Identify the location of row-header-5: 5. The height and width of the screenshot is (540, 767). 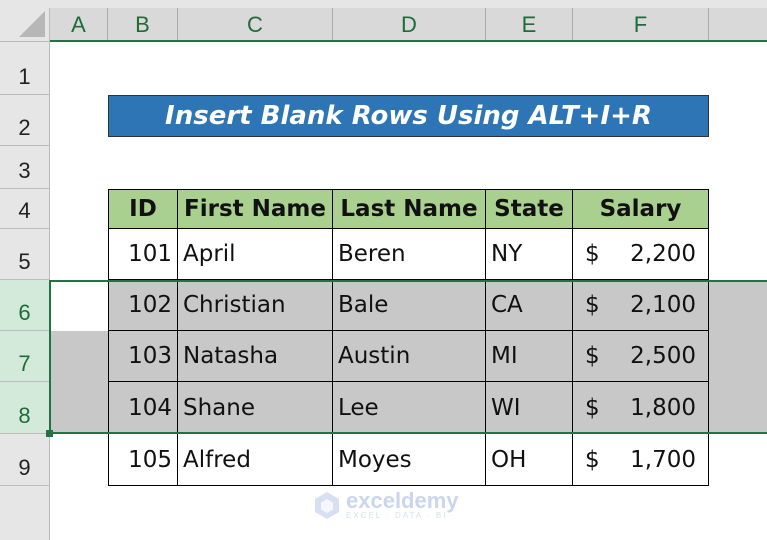
(25, 254).